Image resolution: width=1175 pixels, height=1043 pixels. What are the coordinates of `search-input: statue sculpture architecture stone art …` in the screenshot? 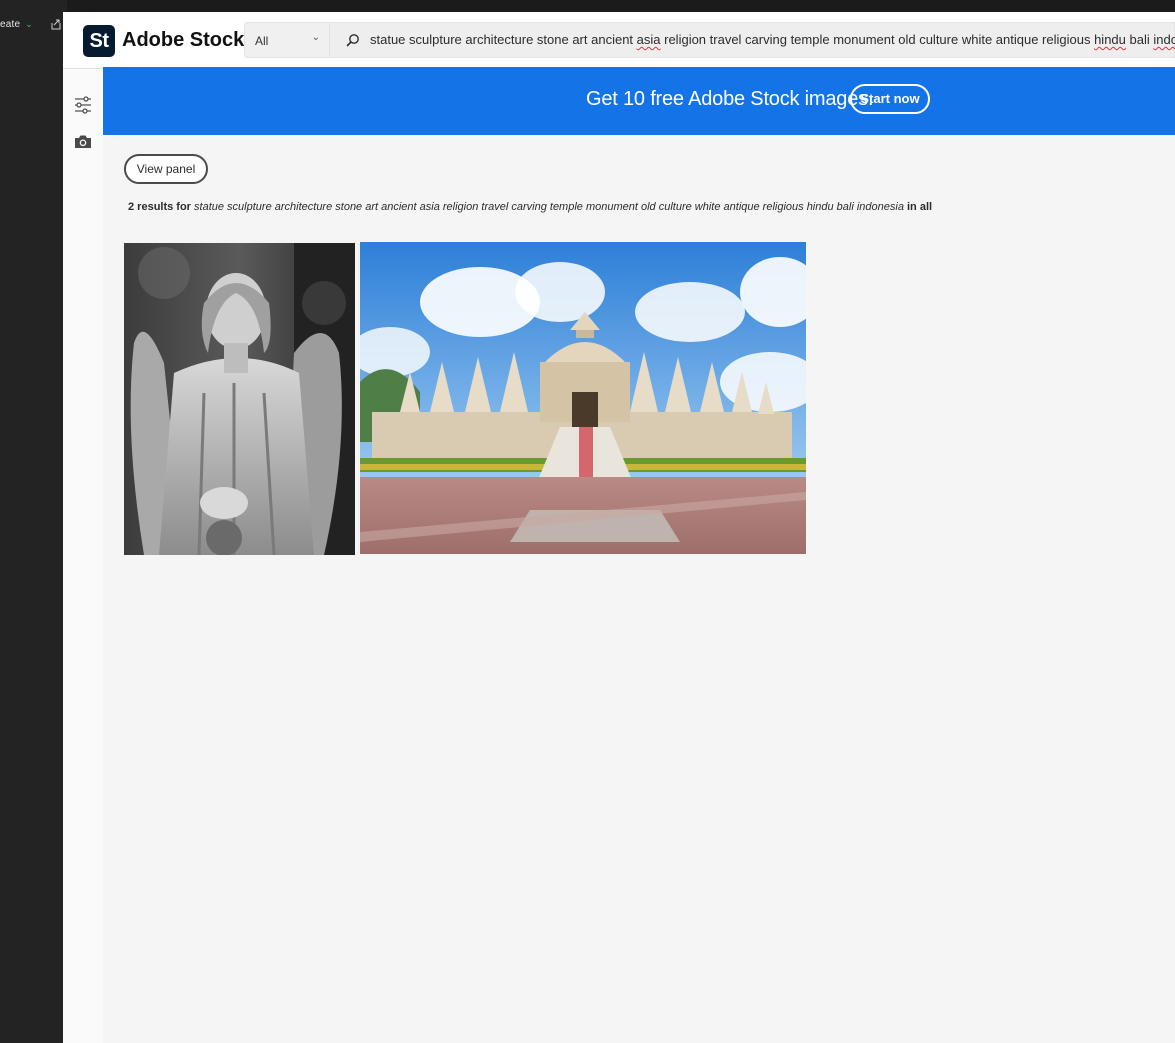 It's located at (752, 40).